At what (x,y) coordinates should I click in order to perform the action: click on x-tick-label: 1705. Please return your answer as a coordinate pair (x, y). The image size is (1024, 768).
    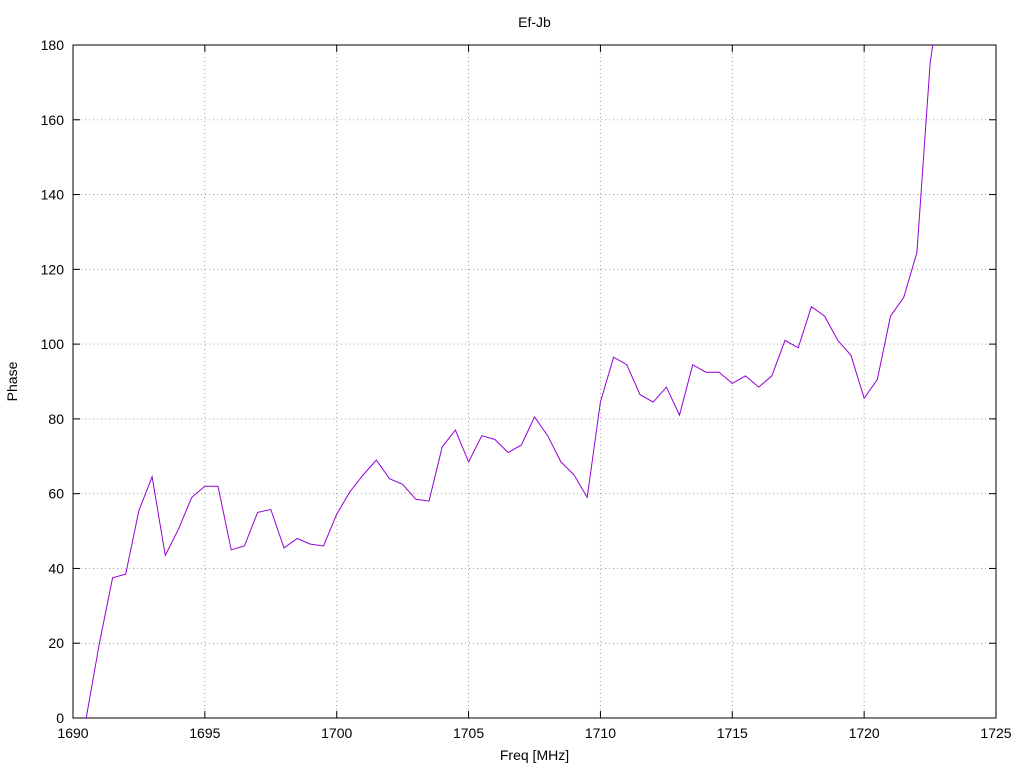
    Looking at the image, I should click on (468, 733).